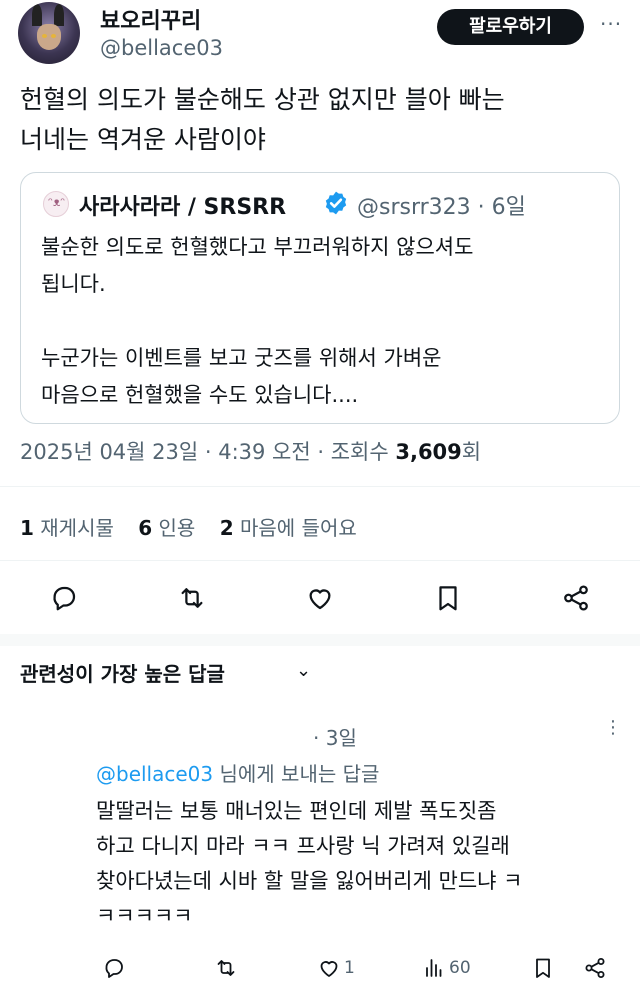 The image size is (640, 982). Describe the element at coordinates (161, 48) in the screenshot. I see `author-handle: @bellace03` at that location.